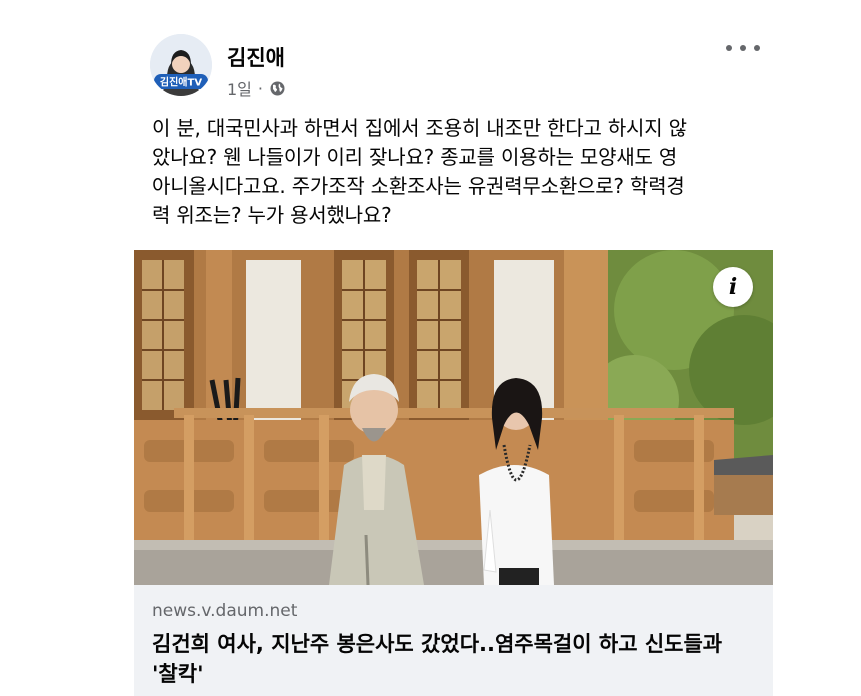  Describe the element at coordinates (239, 88) in the screenshot. I see `post-time: 1일` at that location.